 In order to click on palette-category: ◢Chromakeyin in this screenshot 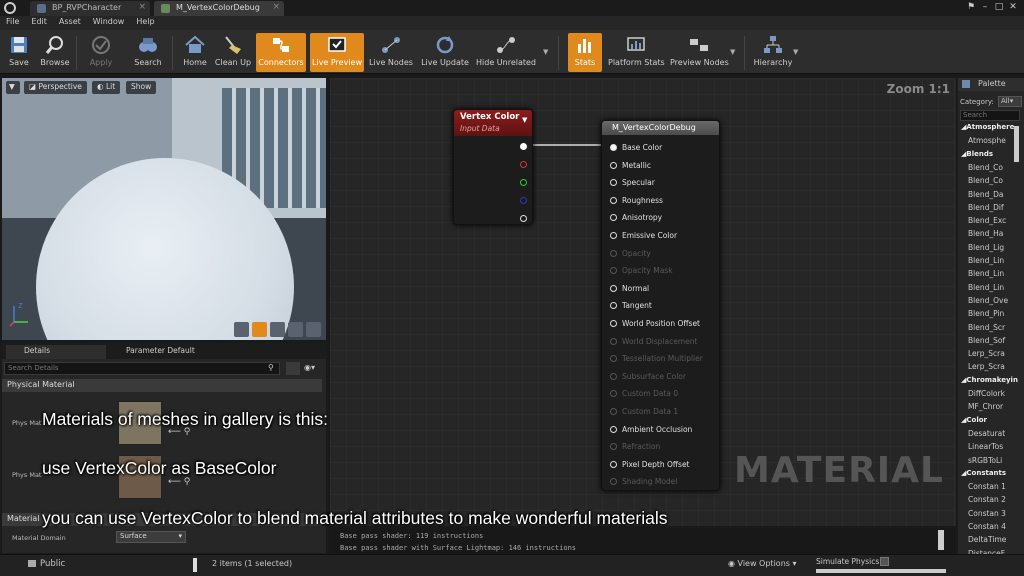, I will do `click(989, 380)`.